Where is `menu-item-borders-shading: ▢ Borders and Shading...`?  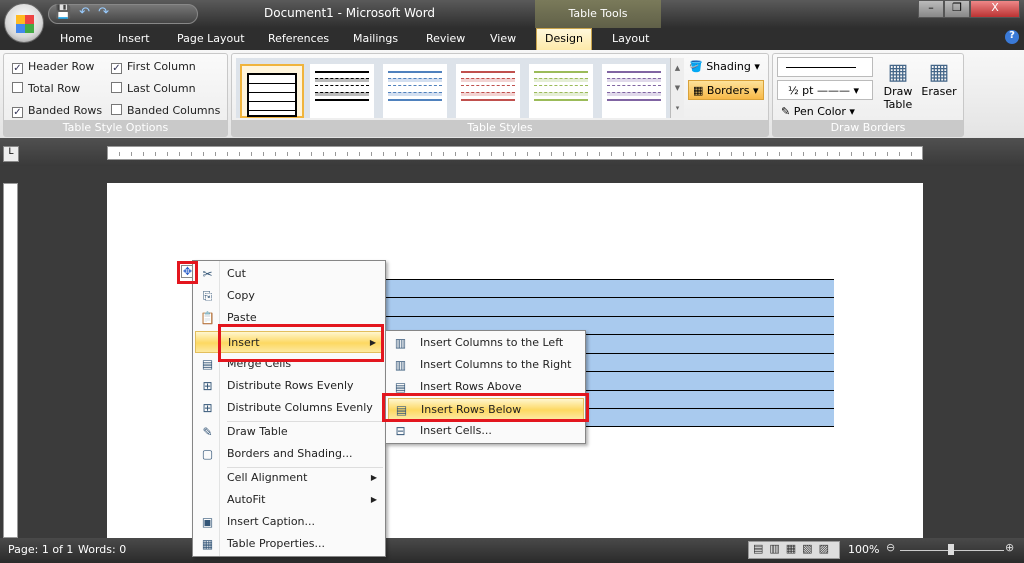 menu-item-borders-shading: ▢ Borders and Shading... is located at coordinates (289, 454).